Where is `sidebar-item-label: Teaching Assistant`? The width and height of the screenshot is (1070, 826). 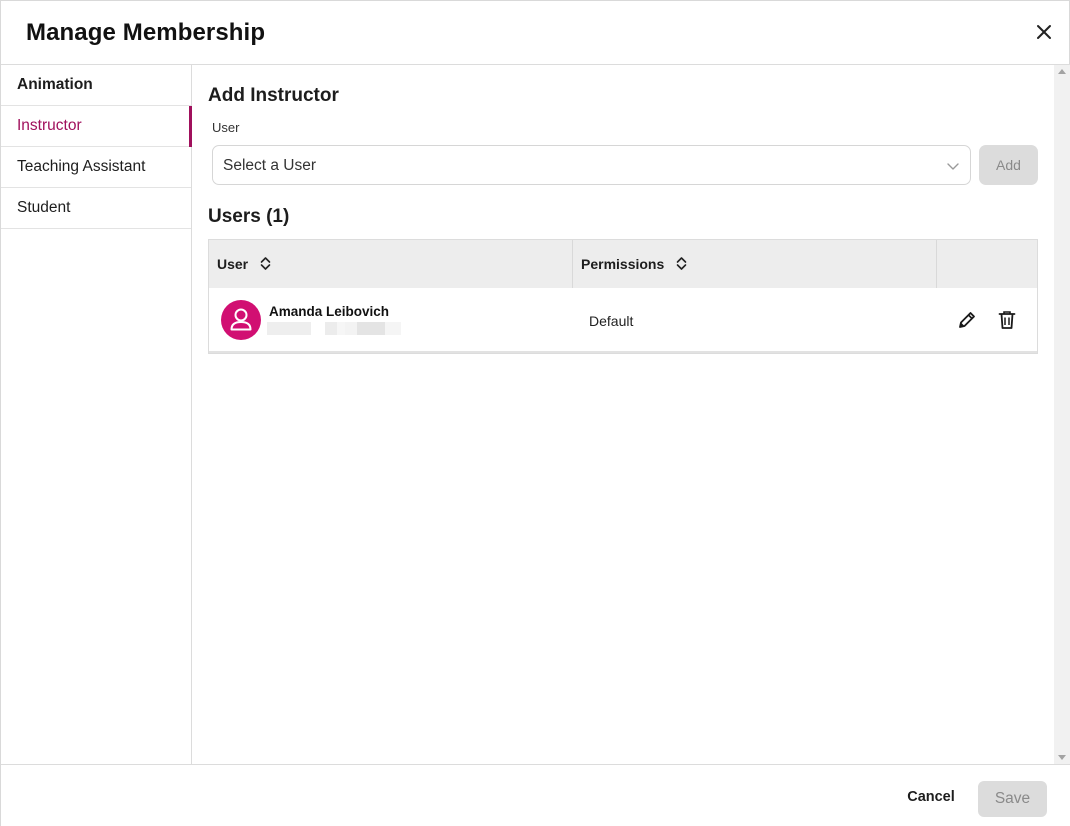
sidebar-item-label: Teaching Assistant is located at coordinates (81, 166).